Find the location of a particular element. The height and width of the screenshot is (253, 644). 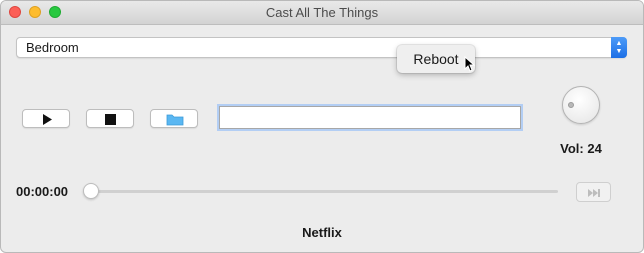

folder-icon is located at coordinates (175, 120).